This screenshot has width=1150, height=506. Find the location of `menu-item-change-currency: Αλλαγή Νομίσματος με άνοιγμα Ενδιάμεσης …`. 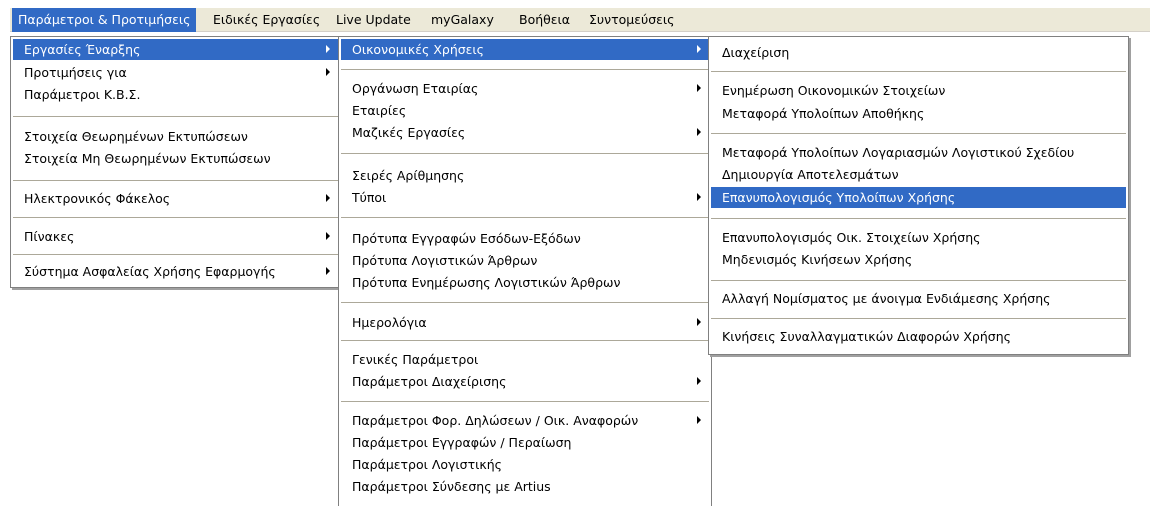

menu-item-change-currency: Αλλαγή Νομίσματος με άνοιγμα Ενδιάμεσης … is located at coordinates (918, 298).